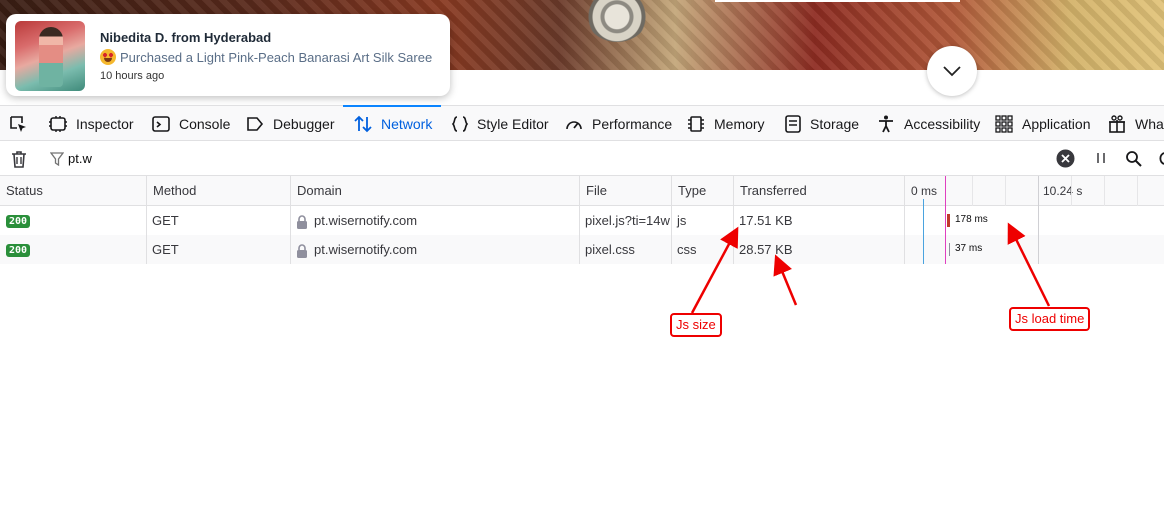  Describe the element at coordinates (870, 268) in the screenshot. I see `annotation-arrows` at that location.